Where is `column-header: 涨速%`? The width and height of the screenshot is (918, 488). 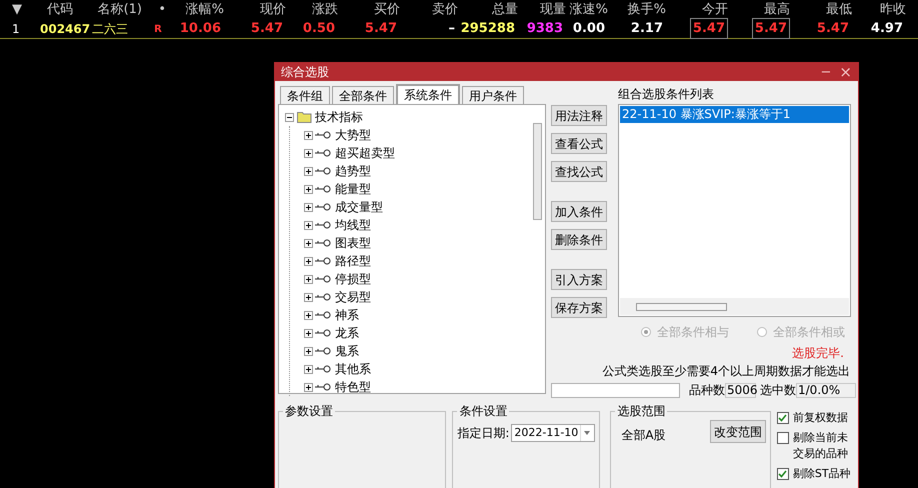 column-header: 涨速% is located at coordinates (589, 10).